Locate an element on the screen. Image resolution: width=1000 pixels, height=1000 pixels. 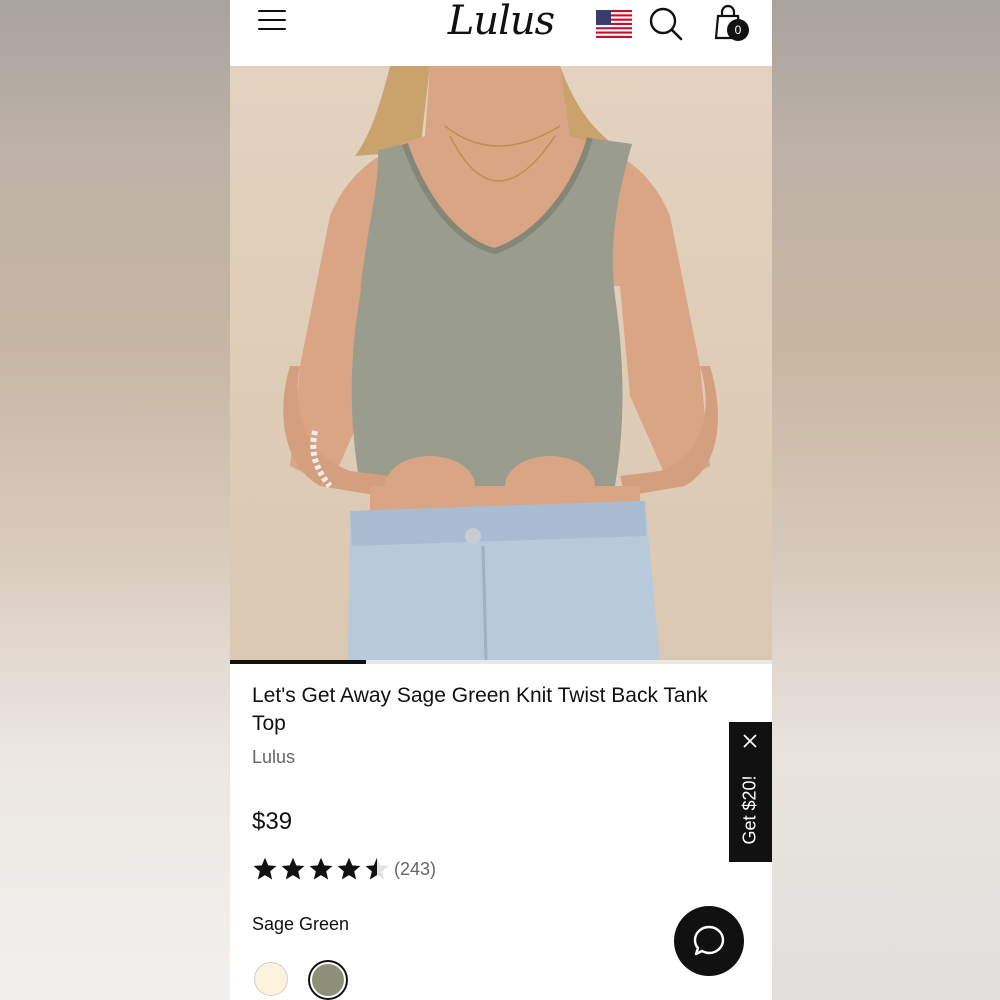
color-swatch-cream is located at coordinates (271, 979).